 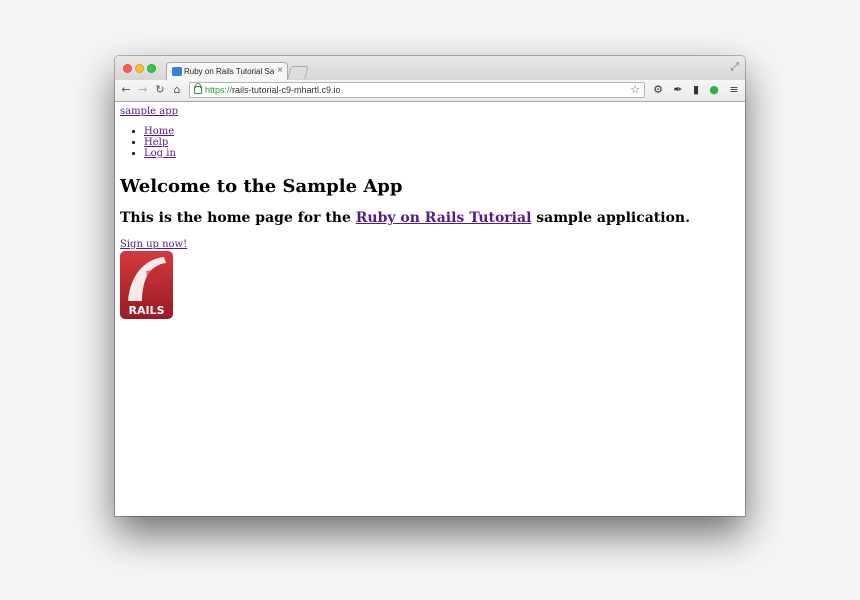 I want to click on nav-link-help: Help, so click(x=156, y=142).